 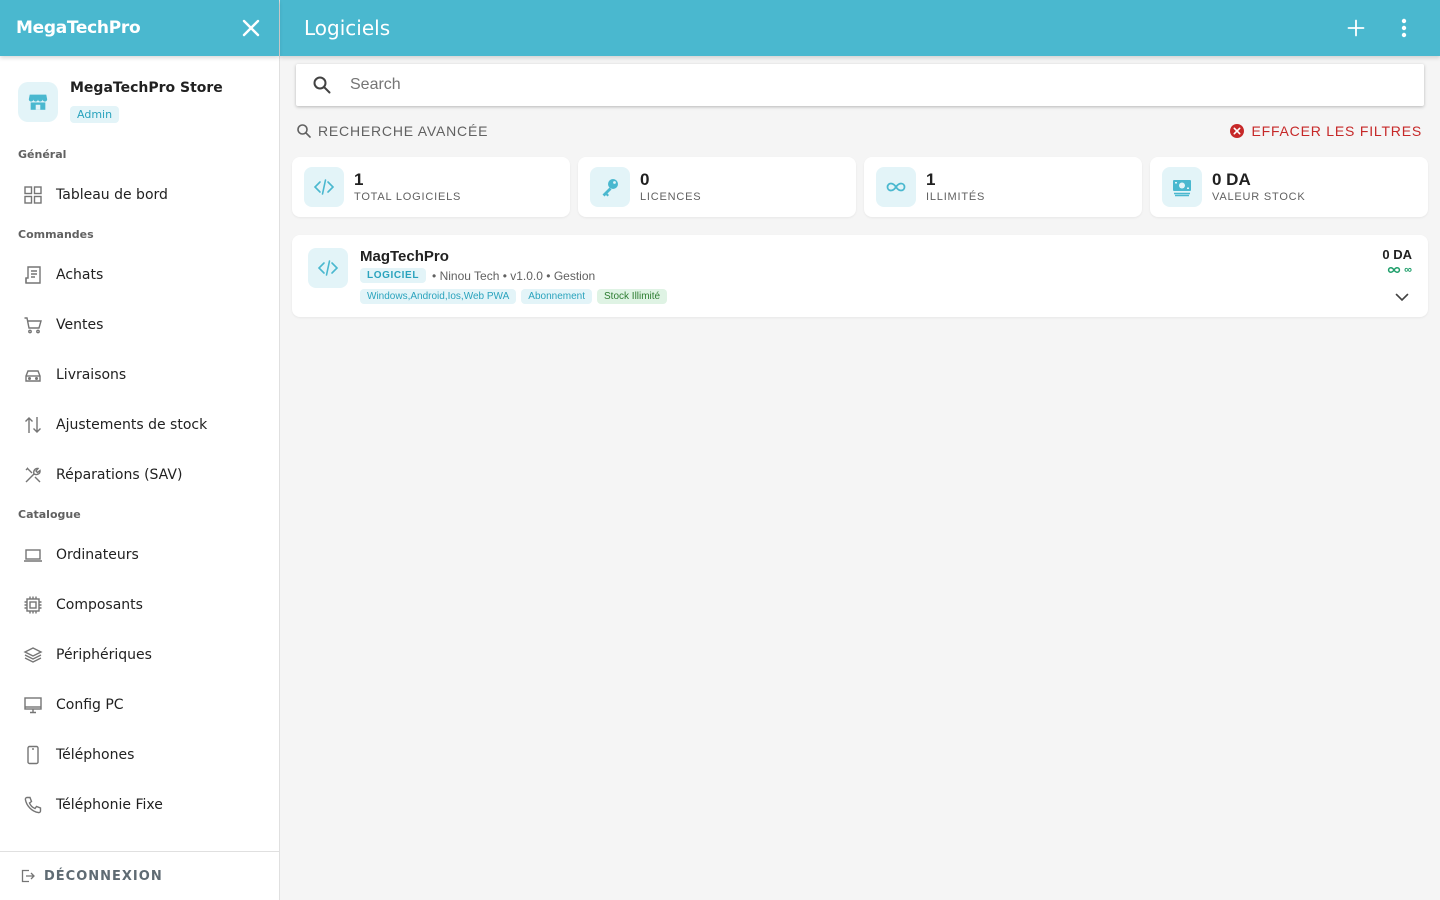 I want to click on stat-card-illimites: 1 ILLIMITÉS, so click(x=1003, y=187).